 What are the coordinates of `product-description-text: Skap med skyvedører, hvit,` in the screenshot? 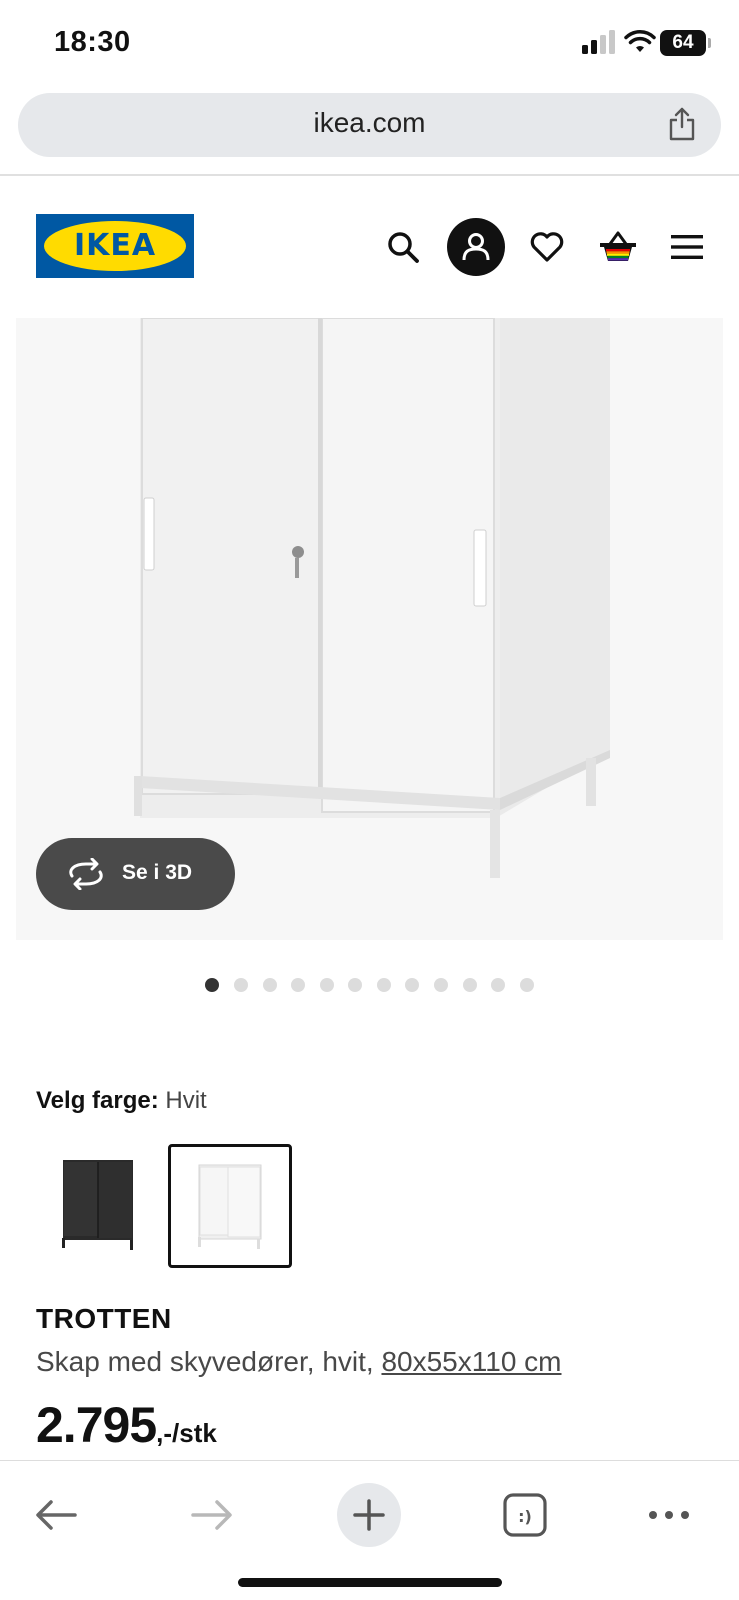 It's located at (205, 1361).